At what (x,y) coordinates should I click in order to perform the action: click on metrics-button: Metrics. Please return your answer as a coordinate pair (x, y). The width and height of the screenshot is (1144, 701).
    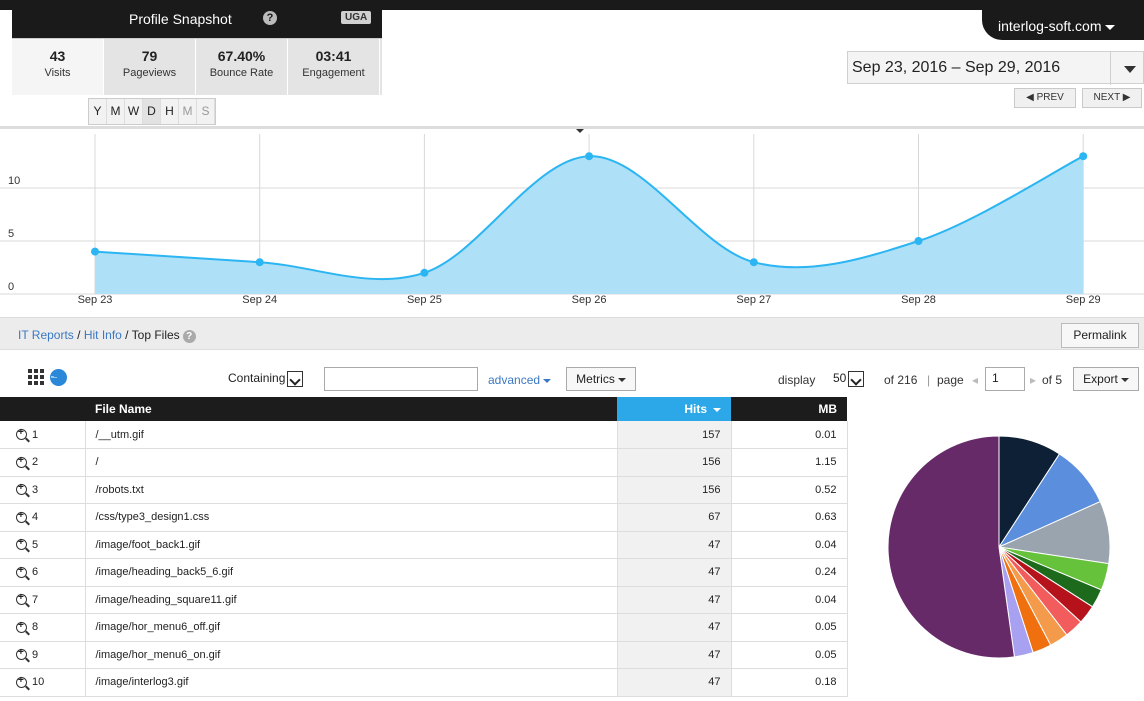
    Looking at the image, I should click on (601, 379).